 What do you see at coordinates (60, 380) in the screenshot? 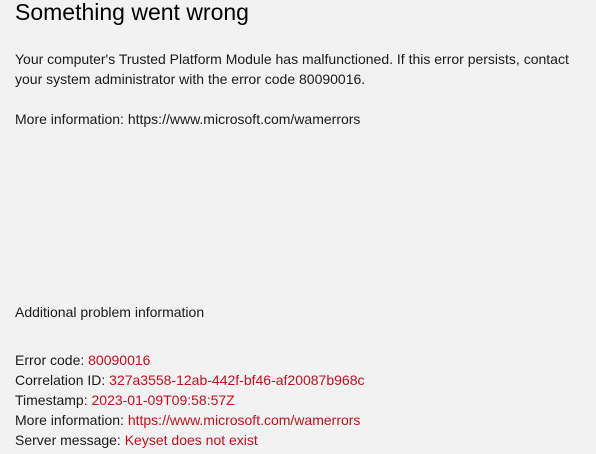
I see `correlation-id-label: Correlation ID:` at bounding box center [60, 380].